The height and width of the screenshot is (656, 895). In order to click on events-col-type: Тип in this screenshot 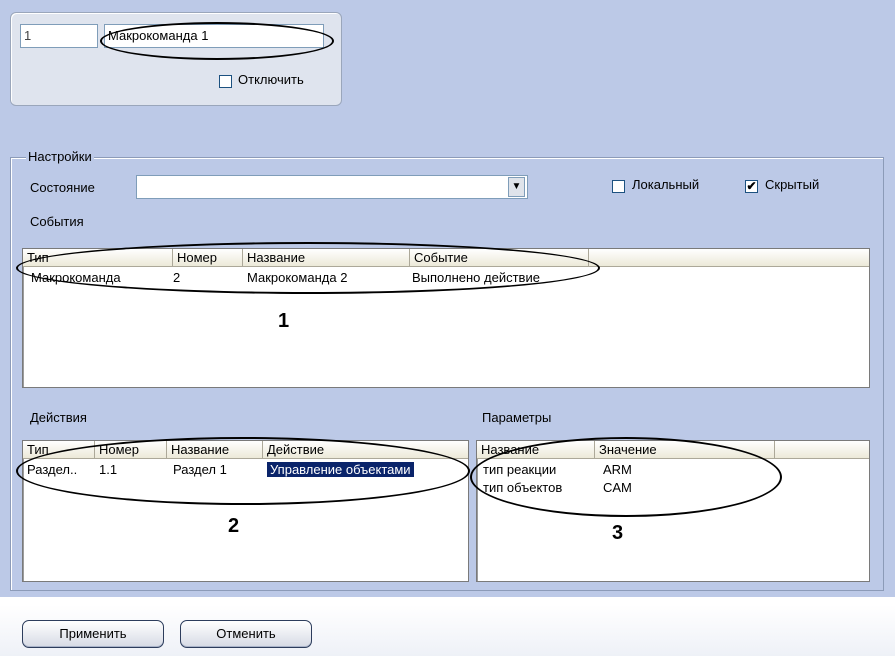, I will do `click(98, 258)`.